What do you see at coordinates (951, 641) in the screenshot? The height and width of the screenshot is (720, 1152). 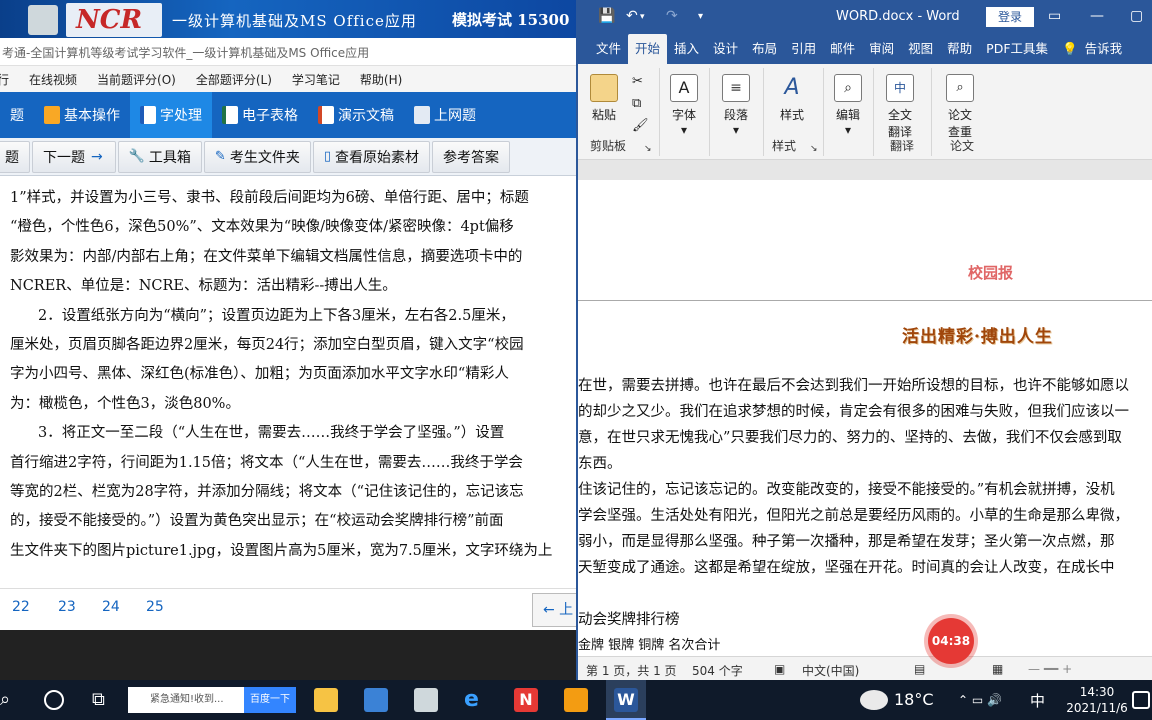 I see `recording-timer: 04:38` at bounding box center [951, 641].